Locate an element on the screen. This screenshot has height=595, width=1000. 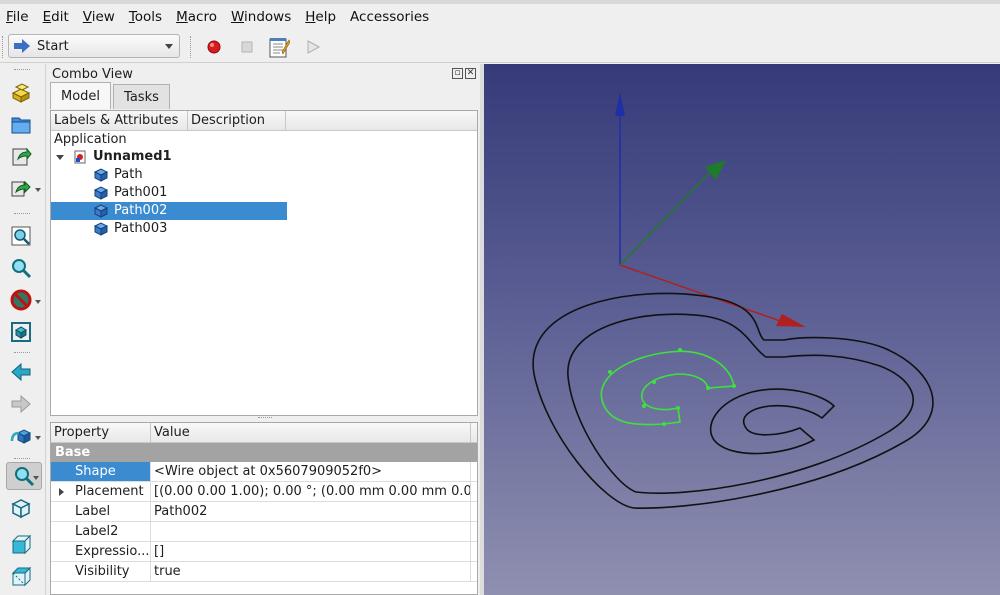
top-cube-icon is located at coordinates (21, 576).